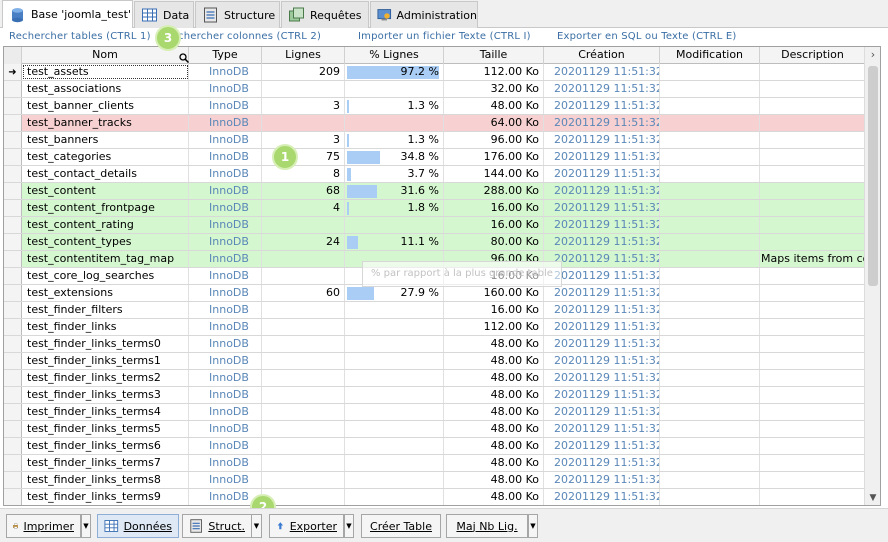 This screenshot has width=888, height=542. Describe the element at coordinates (80, 36) in the screenshot. I see `search-tables-link: Rechercher tables (CTRL 1)` at that location.